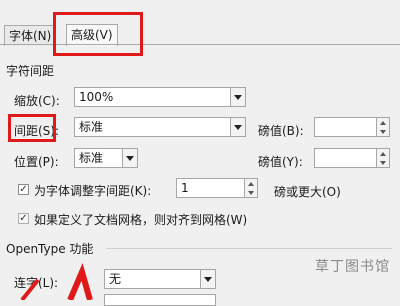 This screenshot has width=400, height=306. I want to click on watermark: 草丁图书馆, so click(352, 267).